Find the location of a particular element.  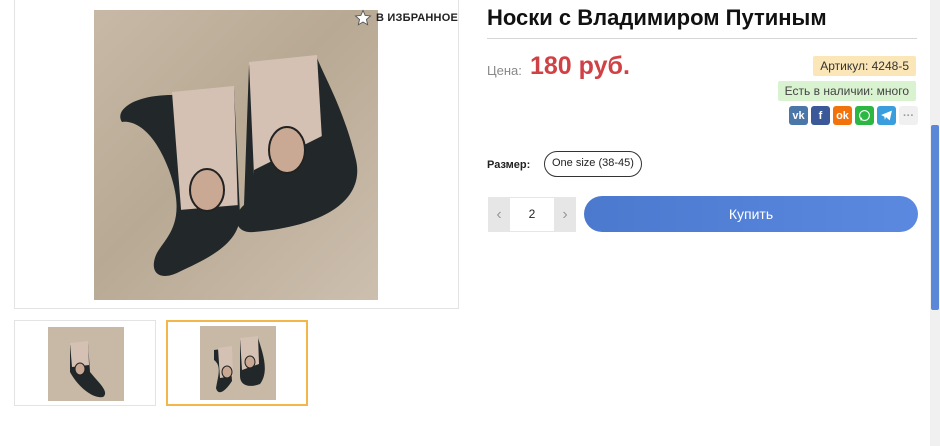

quantity-increase-button: › is located at coordinates (565, 214).